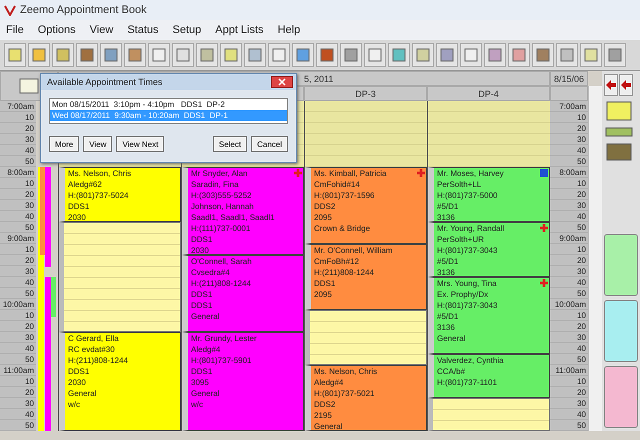 This screenshot has width=640, height=440. I want to click on appointment-block: Mr. Grundy, Lester Aledg#4 H:(801)737-5901 DDS1 3095 General w/c, so click(243, 381).